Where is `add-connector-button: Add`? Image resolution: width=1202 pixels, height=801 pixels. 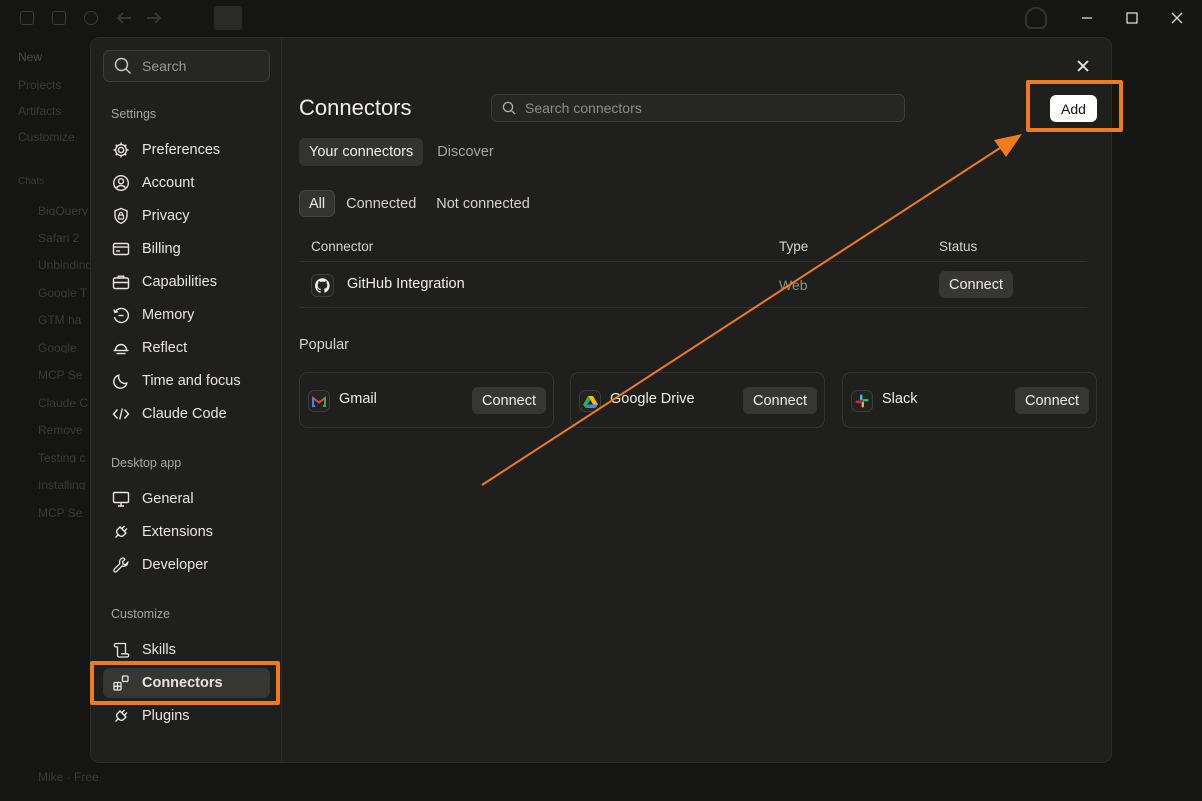 add-connector-button: Add is located at coordinates (1073, 108).